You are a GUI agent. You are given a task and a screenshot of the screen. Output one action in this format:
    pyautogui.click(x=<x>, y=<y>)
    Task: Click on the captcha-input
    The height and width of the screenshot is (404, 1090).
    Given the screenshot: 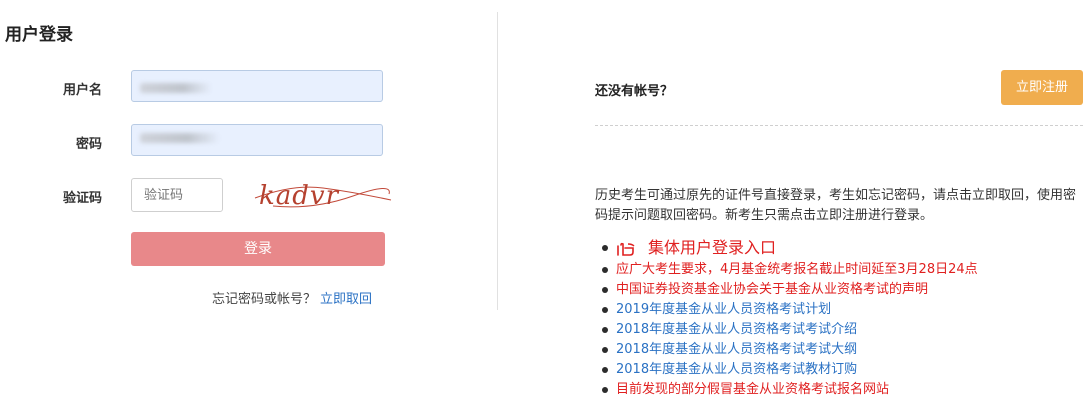 What is the action you would take?
    pyautogui.click(x=177, y=195)
    